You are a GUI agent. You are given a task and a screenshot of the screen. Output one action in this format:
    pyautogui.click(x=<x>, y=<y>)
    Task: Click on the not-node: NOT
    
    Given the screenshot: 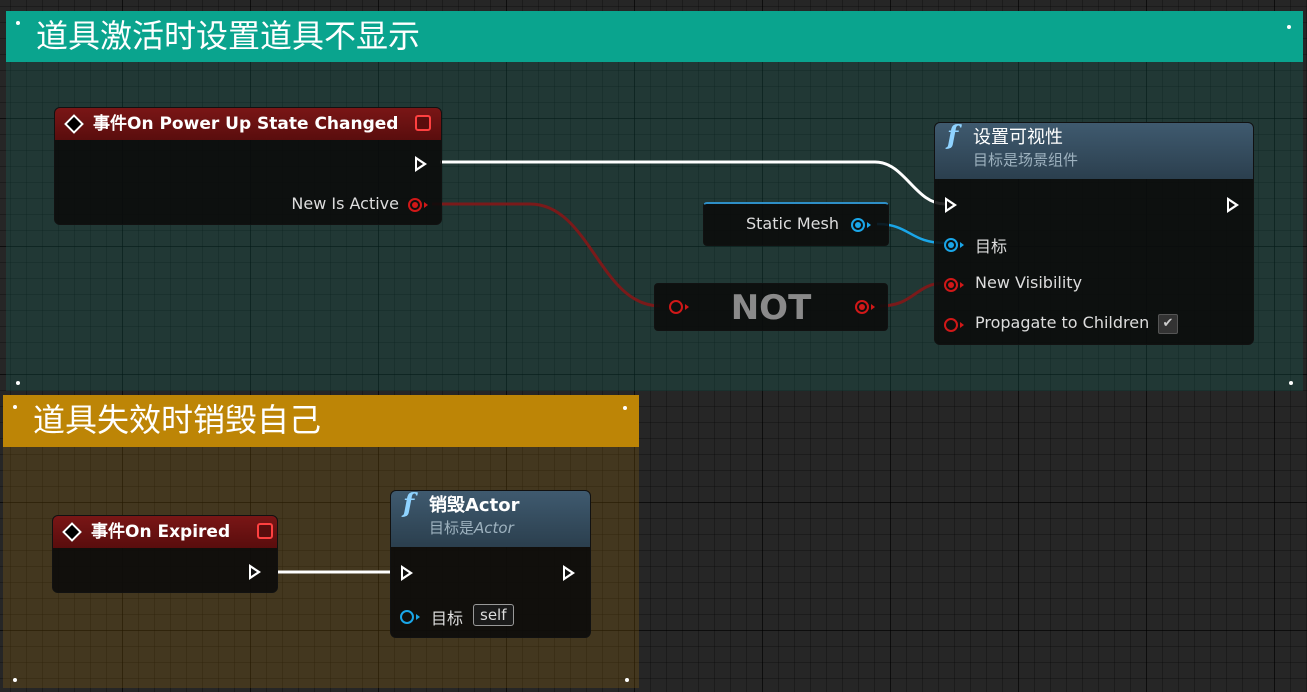 What is the action you would take?
    pyautogui.click(x=771, y=307)
    